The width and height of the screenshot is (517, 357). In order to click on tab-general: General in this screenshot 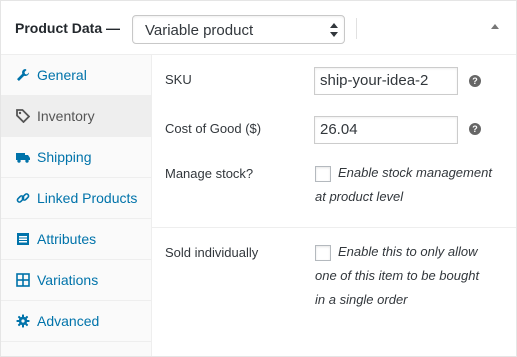, I will do `click(76, 75)`.